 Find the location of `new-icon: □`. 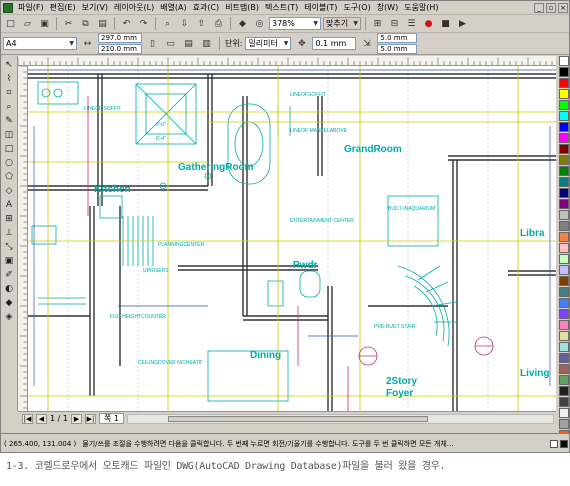

new-icon: □ is located at coordinates (10, 24).